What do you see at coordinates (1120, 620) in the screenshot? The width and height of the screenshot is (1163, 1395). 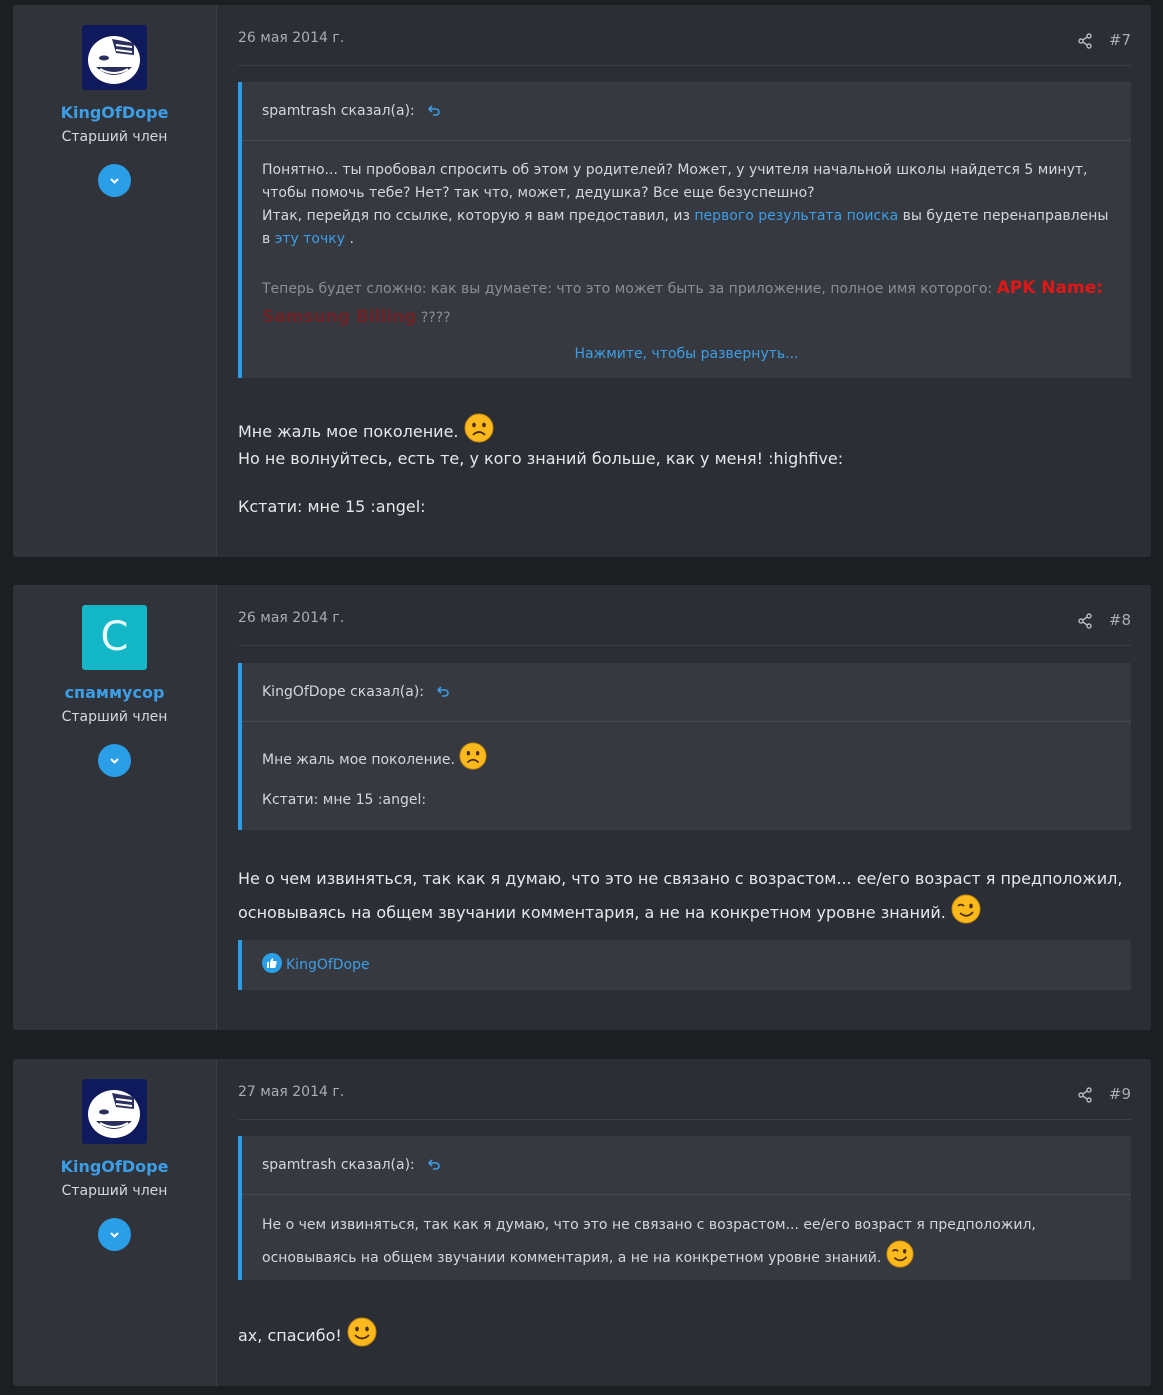 I see `post-number: #8` at bounding box center [1120, 620].